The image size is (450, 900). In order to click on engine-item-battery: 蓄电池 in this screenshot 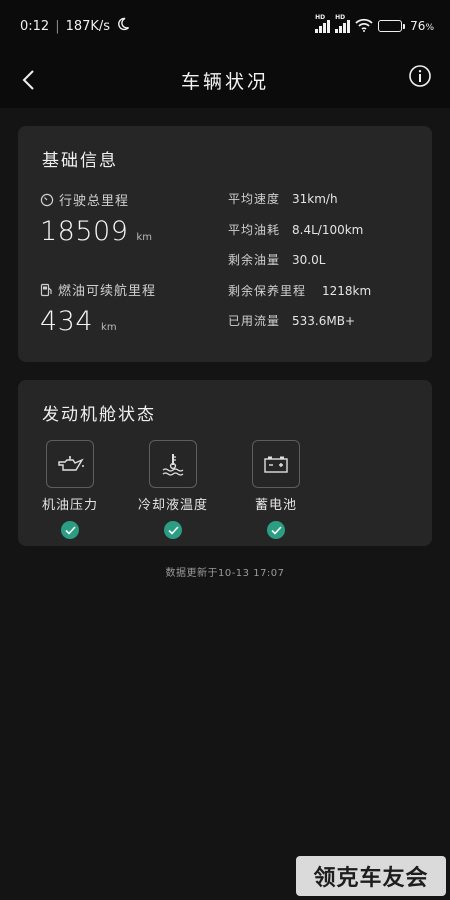, I will do `click(276, 489)`.